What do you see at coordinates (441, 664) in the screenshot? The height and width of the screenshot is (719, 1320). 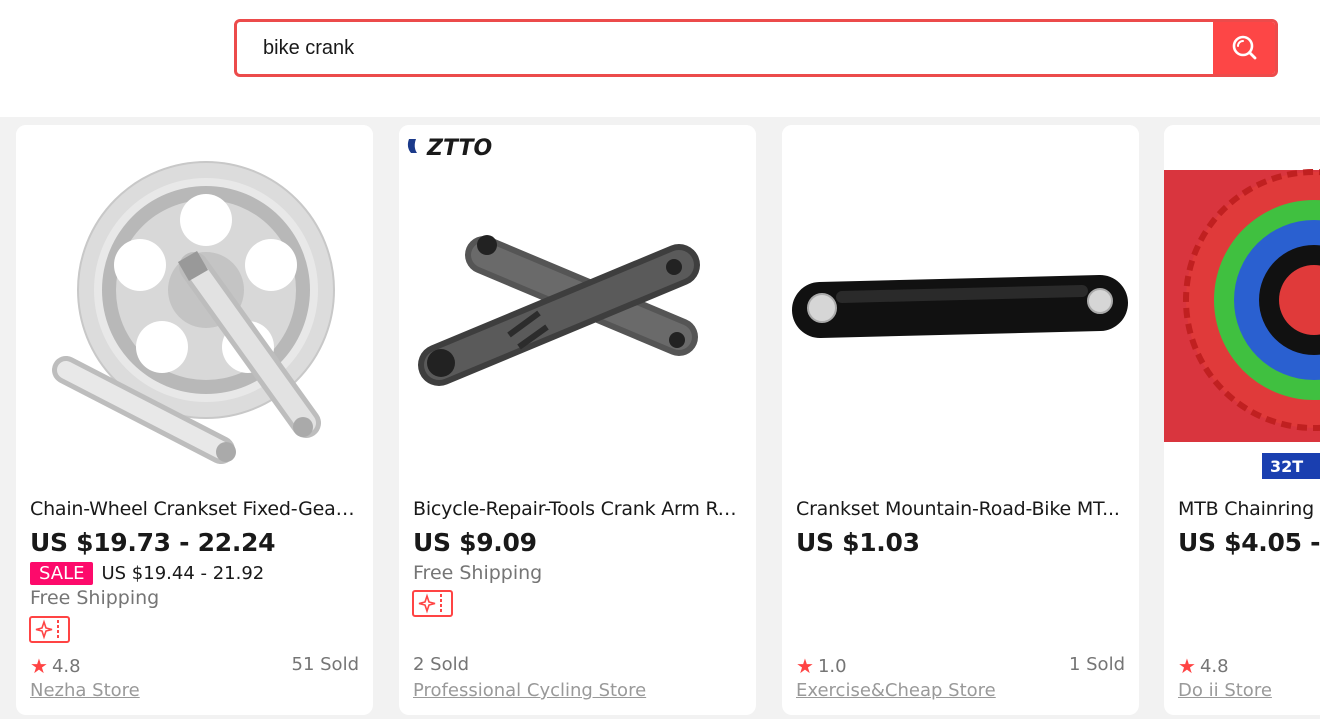 I see `sold-count: 2 Sold` at bounding box center [441, 664].